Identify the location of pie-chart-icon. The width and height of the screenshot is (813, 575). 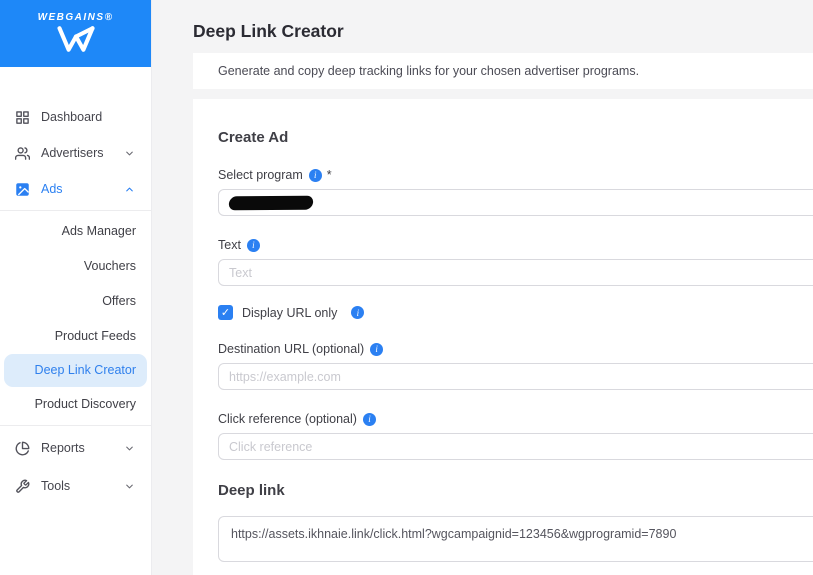
(22, 448).